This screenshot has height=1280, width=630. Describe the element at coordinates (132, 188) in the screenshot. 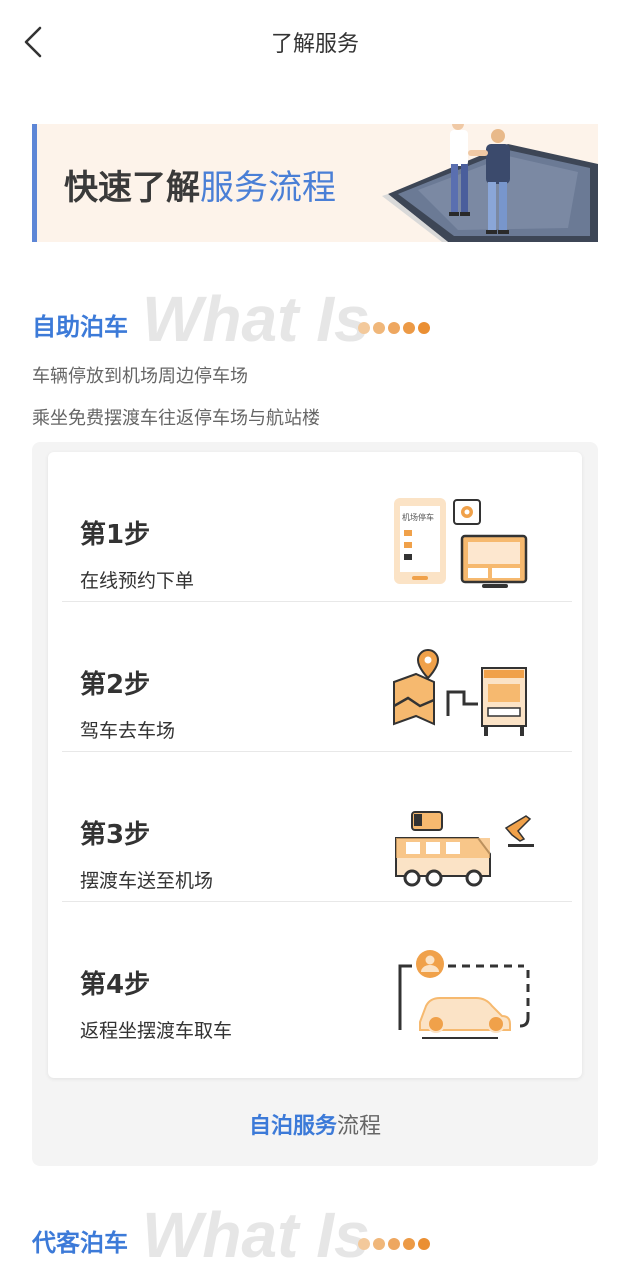

I see `banner-text-dark: 快速了解` at that location.